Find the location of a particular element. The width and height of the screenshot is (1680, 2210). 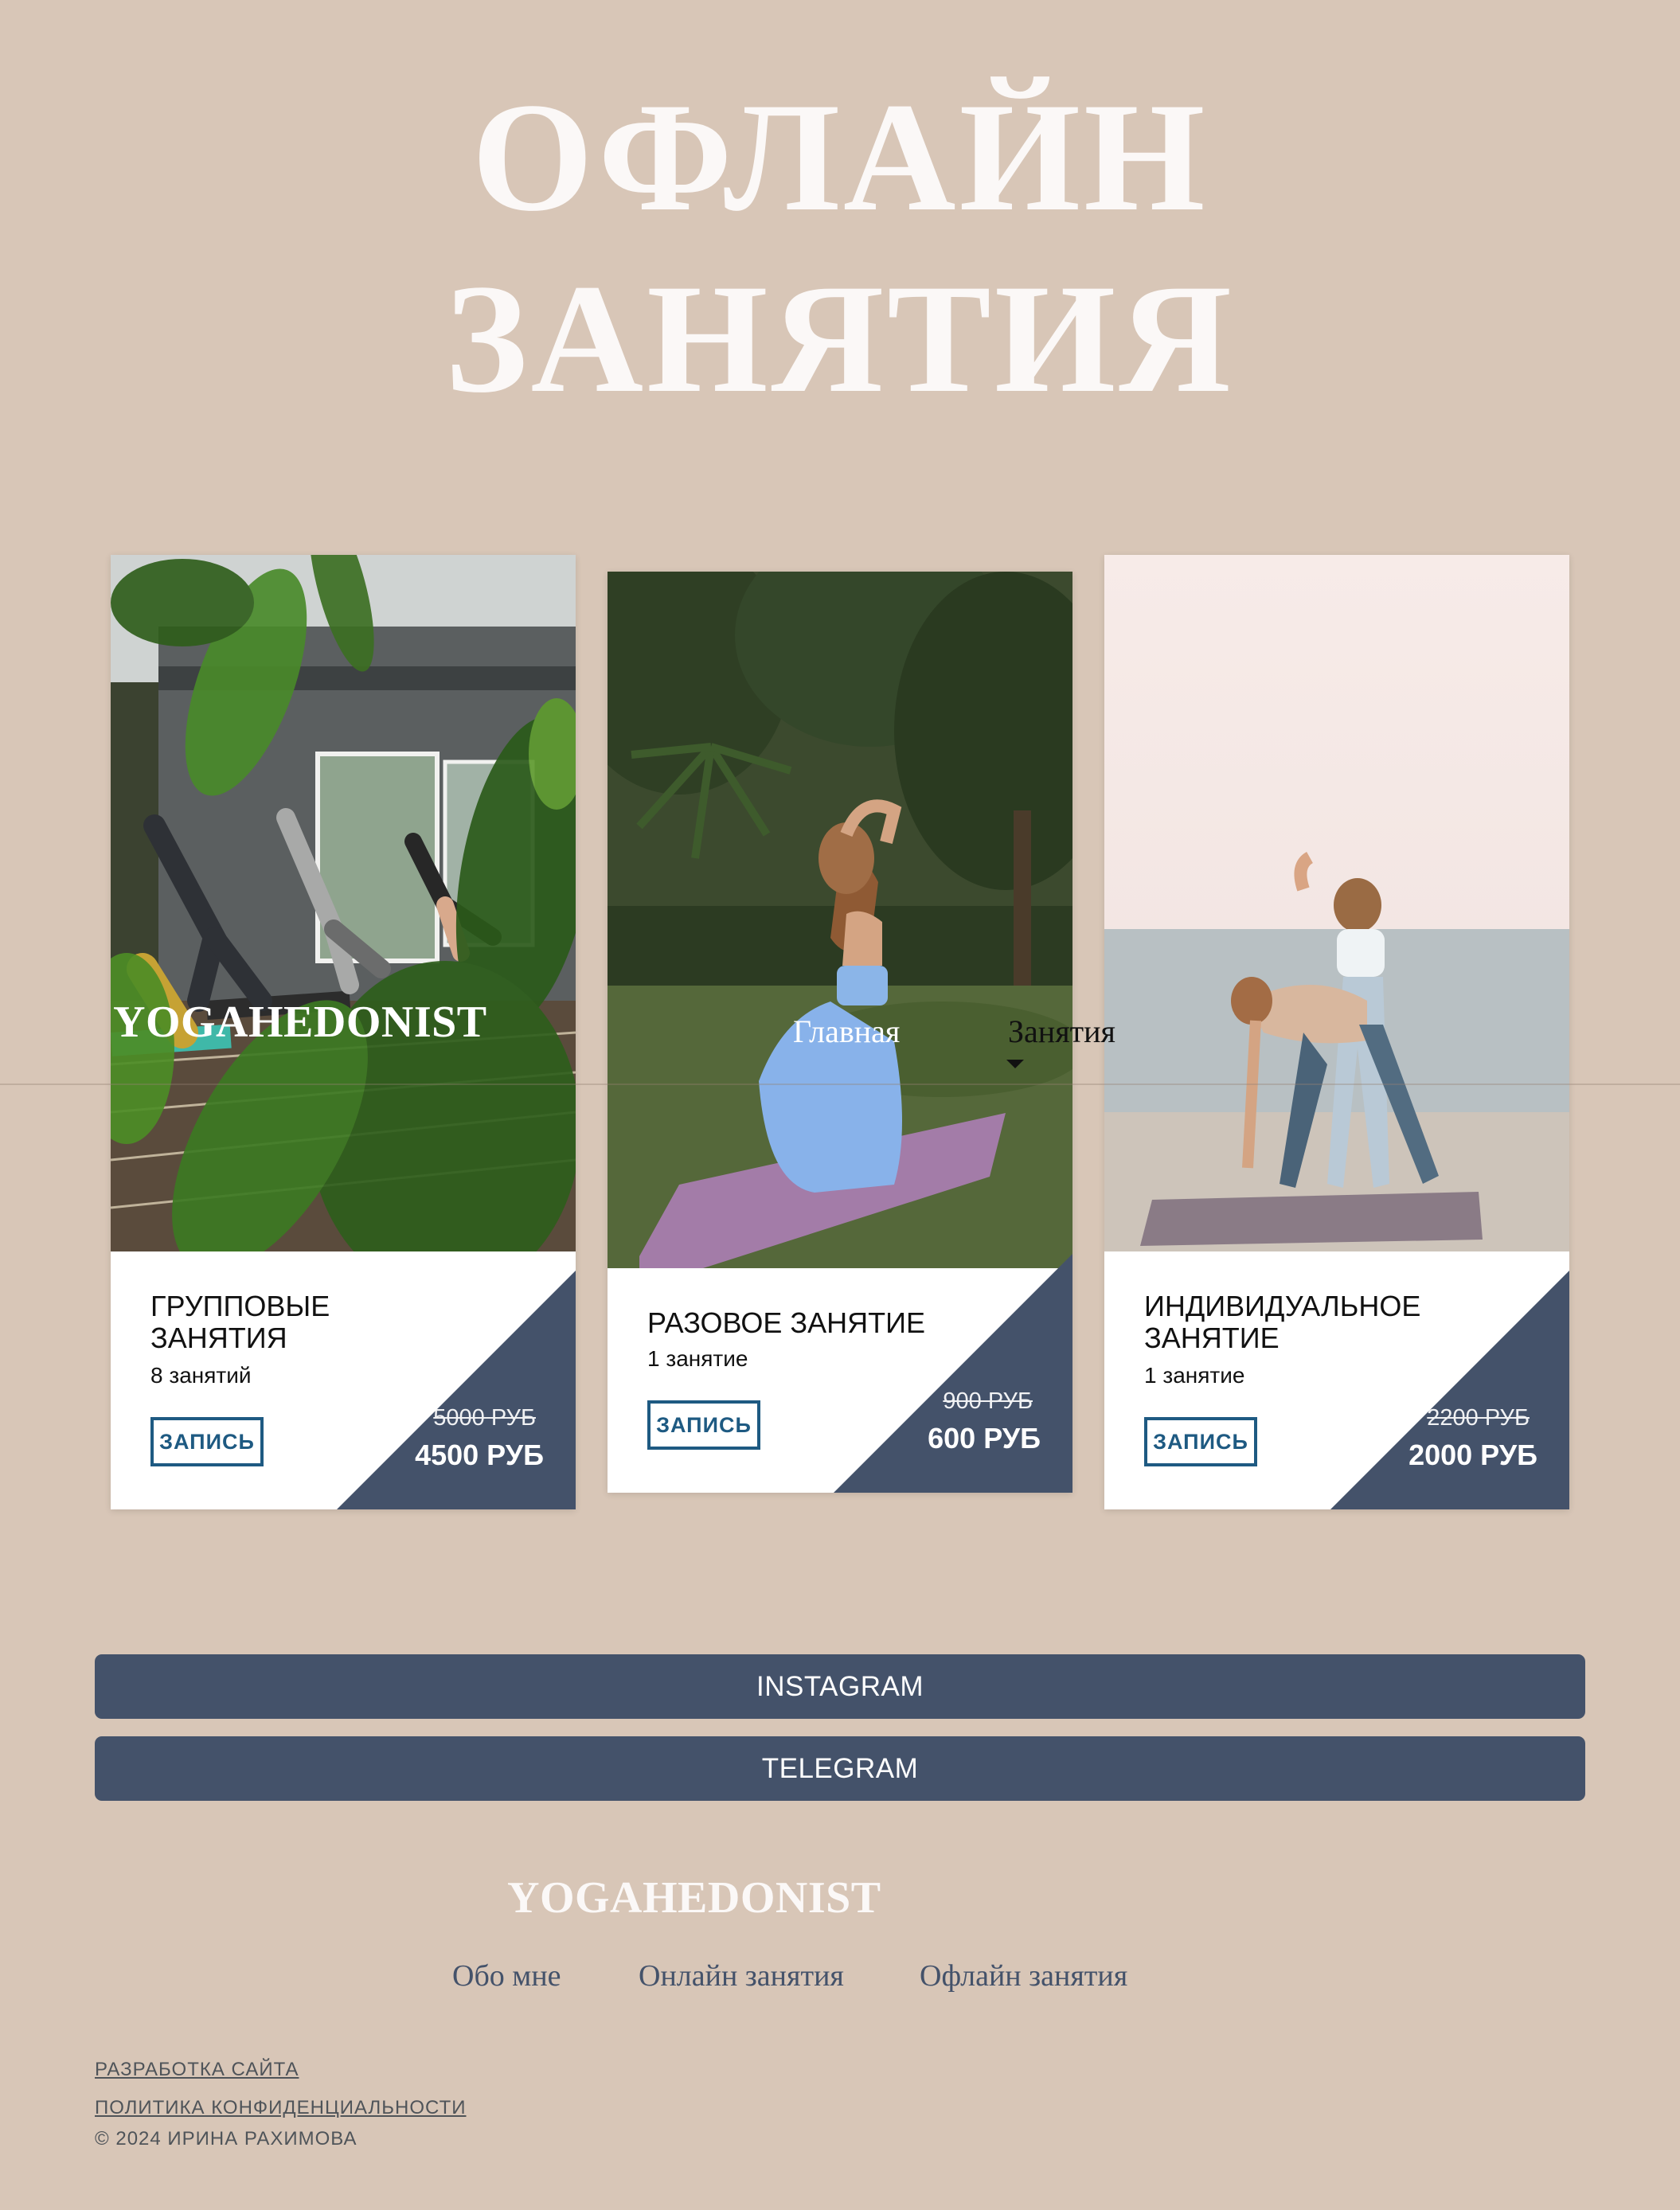

individual-yoga-image is located at coordinates (1336, 903).